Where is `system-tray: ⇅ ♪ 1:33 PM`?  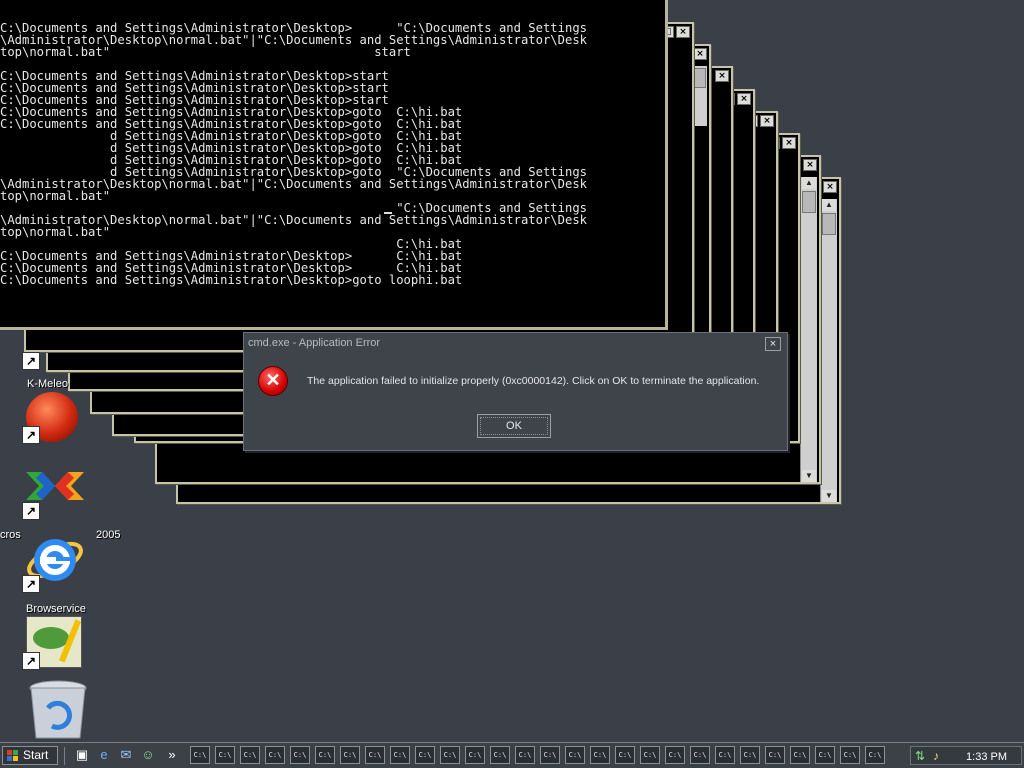 system-tray: ⇅ ♪ 1:33 PM is located at coordinates (966, 755).